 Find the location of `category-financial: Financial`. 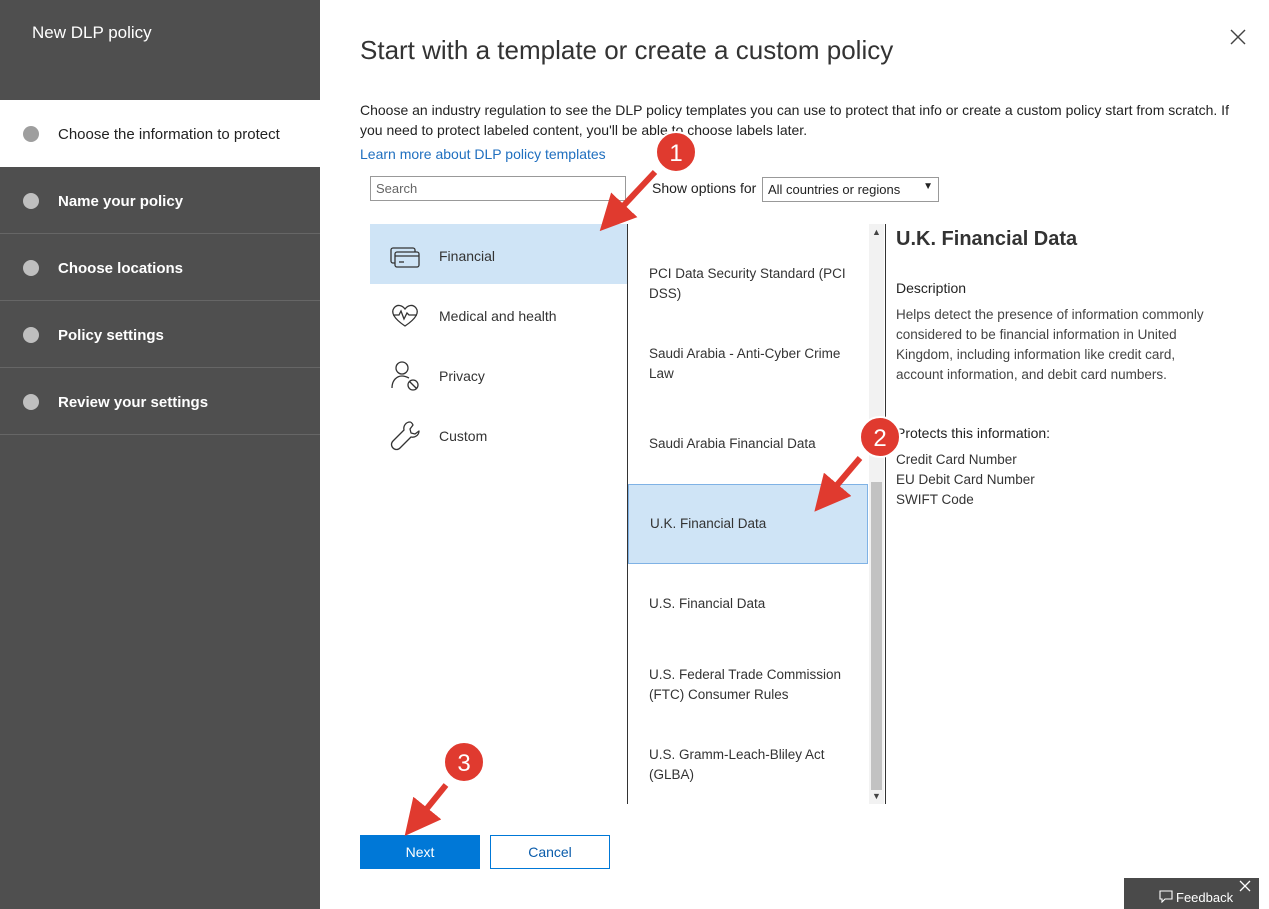

category-financial: Financial is located at coordinates (498, 254).